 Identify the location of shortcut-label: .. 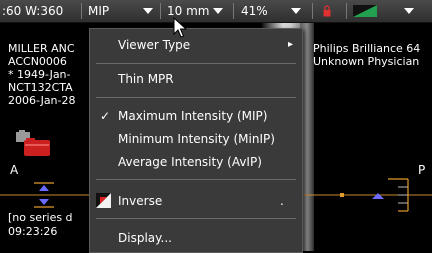
(282, 201).